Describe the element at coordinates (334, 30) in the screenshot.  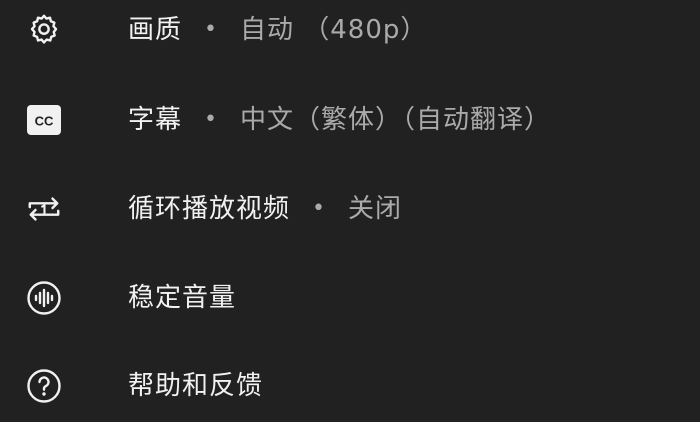
I see `menu-item-value: 自动 （480p）` at that location.